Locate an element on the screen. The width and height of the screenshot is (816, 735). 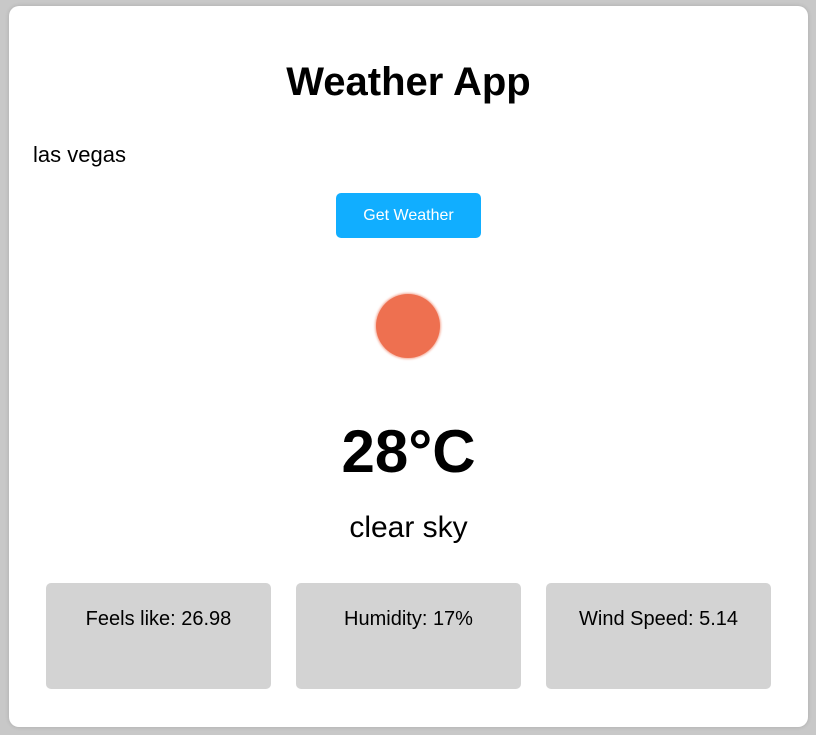
temperature-value: 28°C is located at coordinates (408, 451).